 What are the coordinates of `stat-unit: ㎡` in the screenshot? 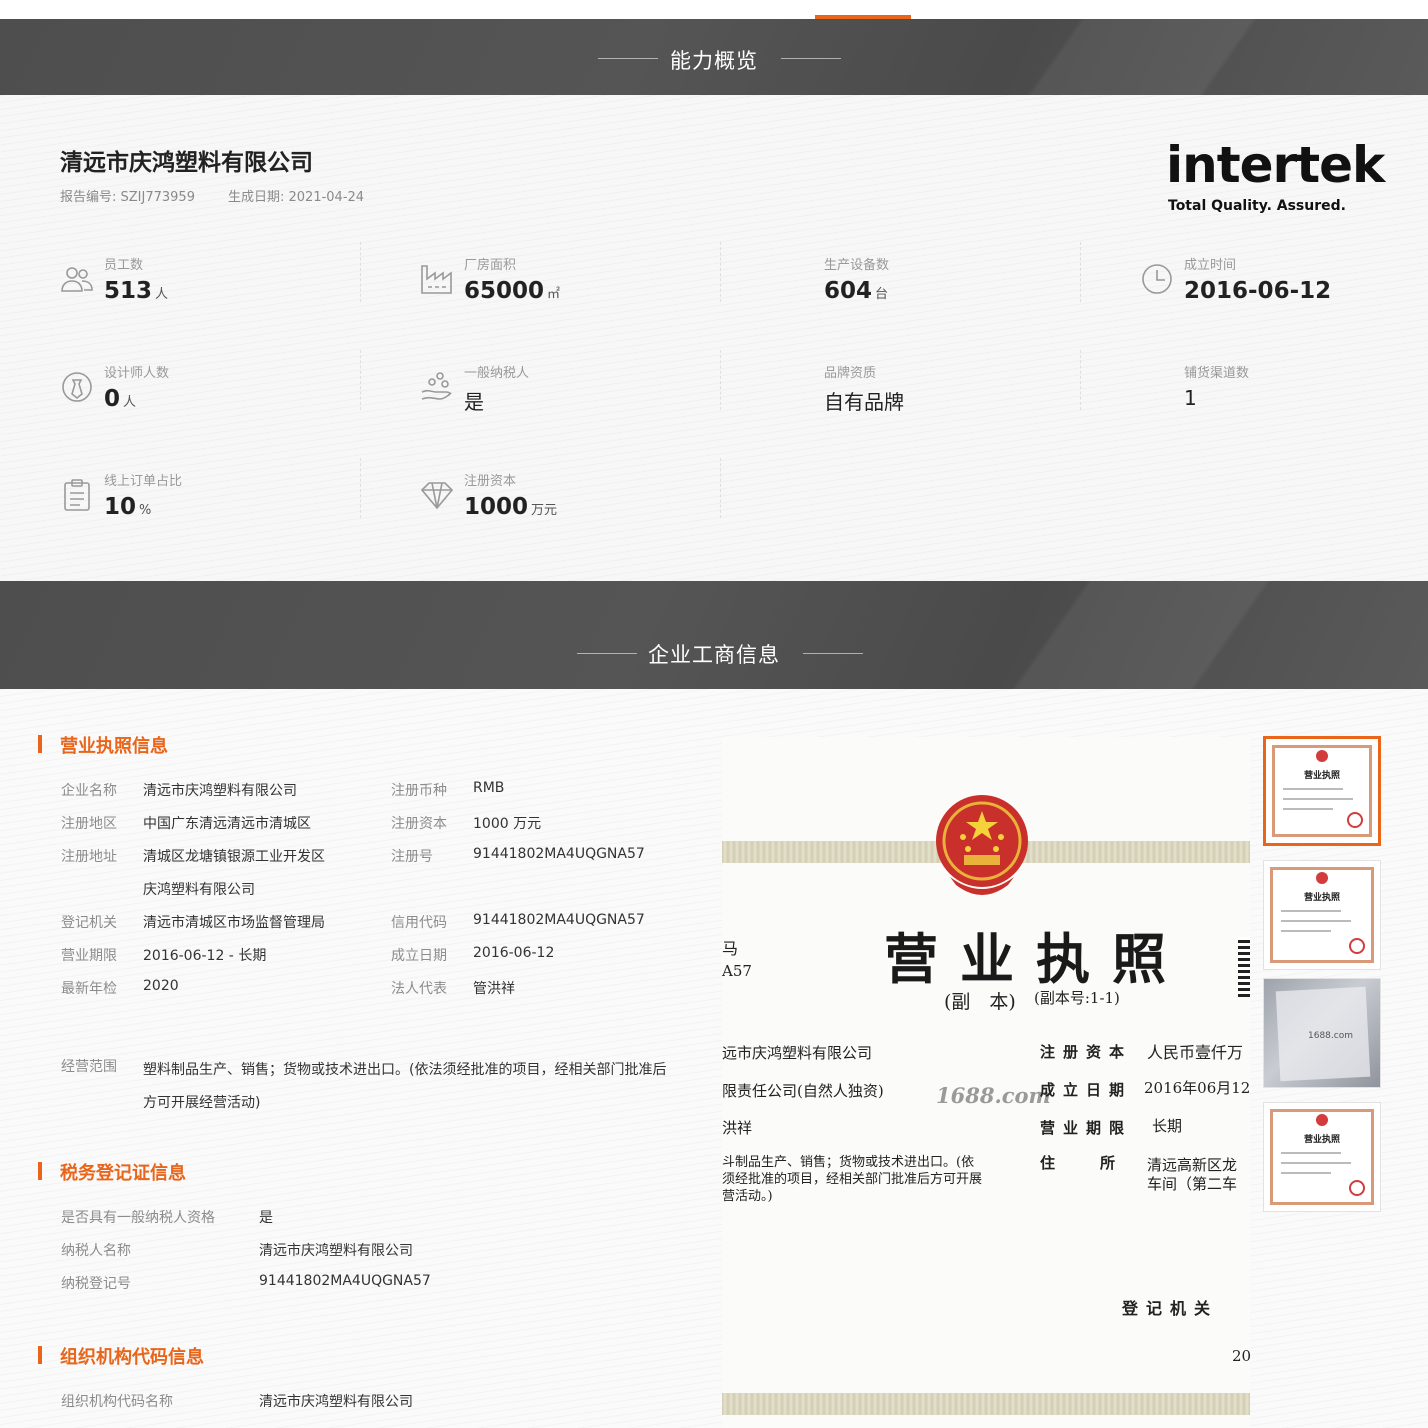 It's located at (554, 294).